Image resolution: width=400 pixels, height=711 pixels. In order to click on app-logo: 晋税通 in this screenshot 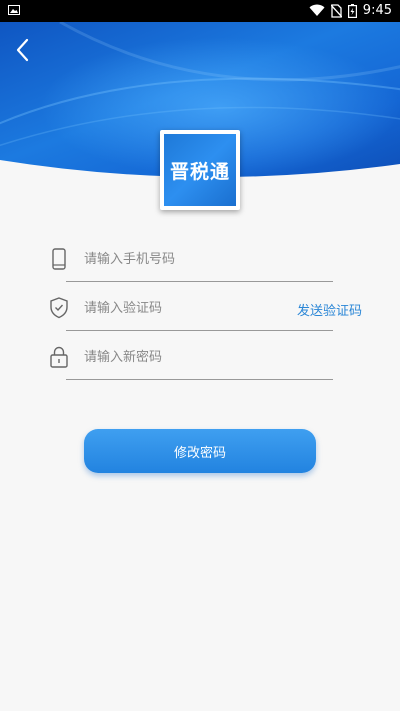, I will do `click(200, 170)`.